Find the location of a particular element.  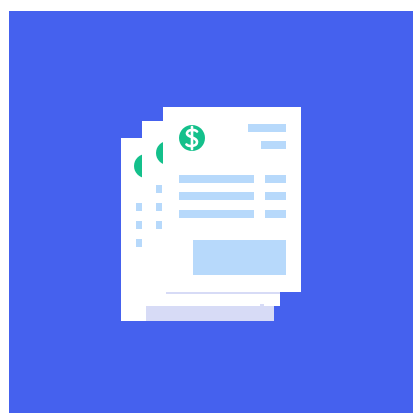

dollar-badge is located at coordinates (192, 138).